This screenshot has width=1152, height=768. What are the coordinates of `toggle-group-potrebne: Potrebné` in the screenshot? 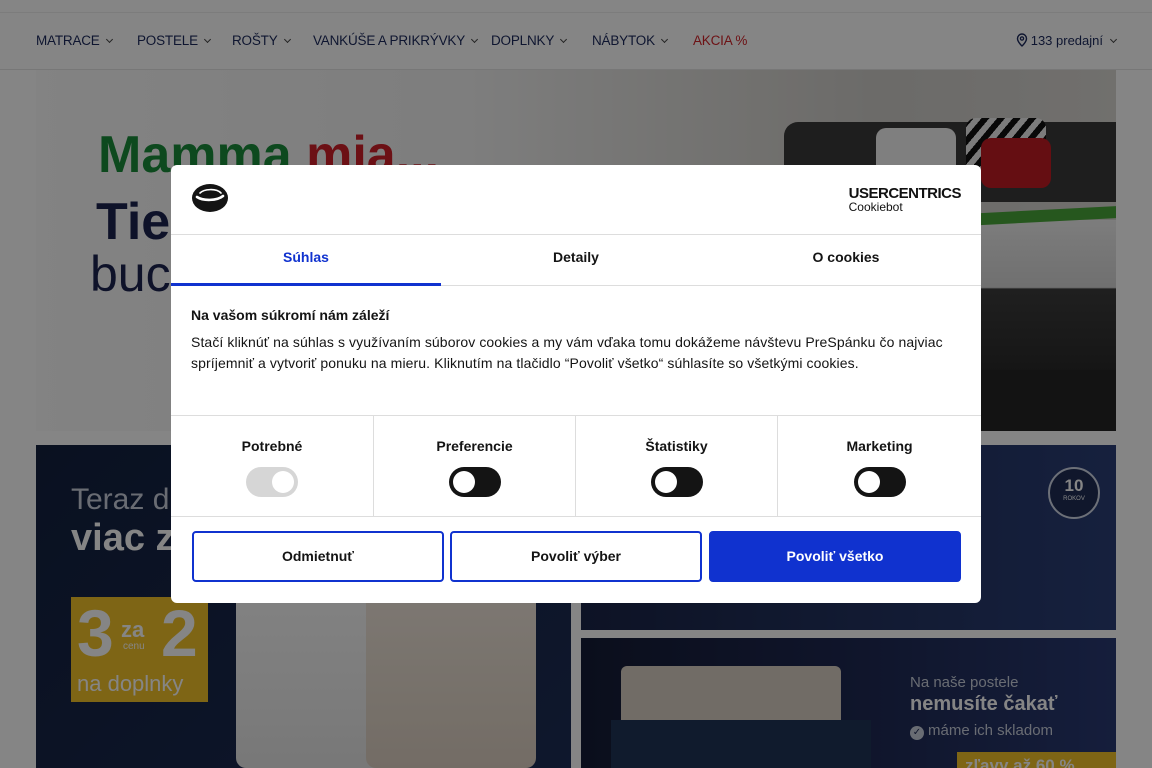 It's located at (272, 466).